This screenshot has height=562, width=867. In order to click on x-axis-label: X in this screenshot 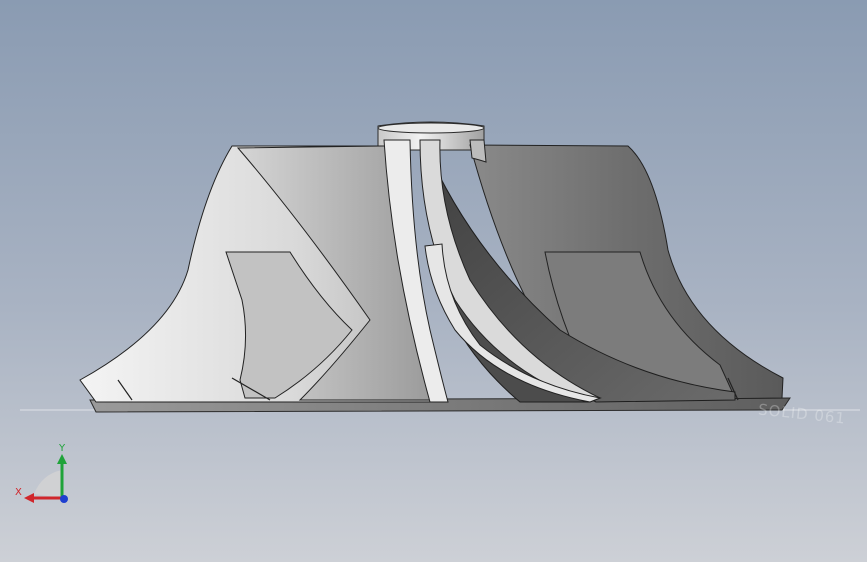, I will do `click(18, 492)`.